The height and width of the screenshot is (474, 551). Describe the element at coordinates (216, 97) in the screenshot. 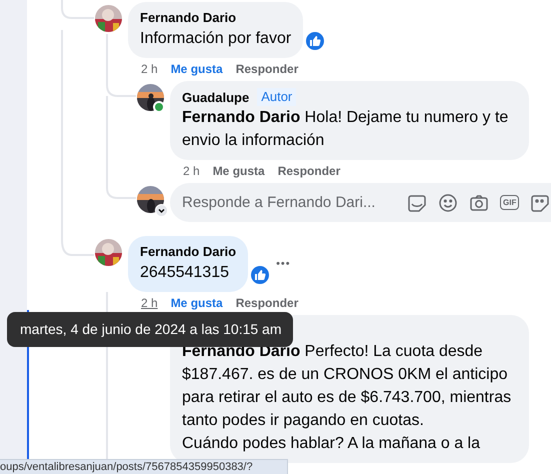

I see `author-name: Guadalupe` at that location.